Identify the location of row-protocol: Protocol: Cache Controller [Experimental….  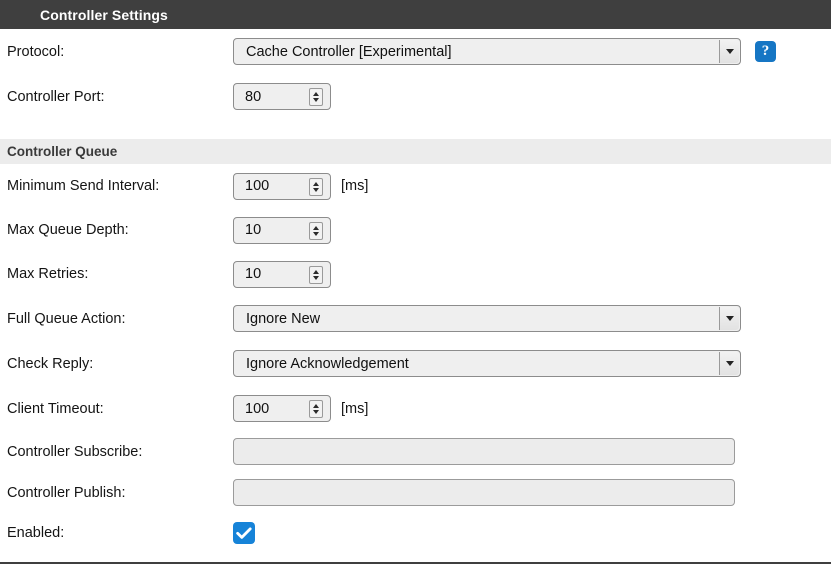
(415, 51).